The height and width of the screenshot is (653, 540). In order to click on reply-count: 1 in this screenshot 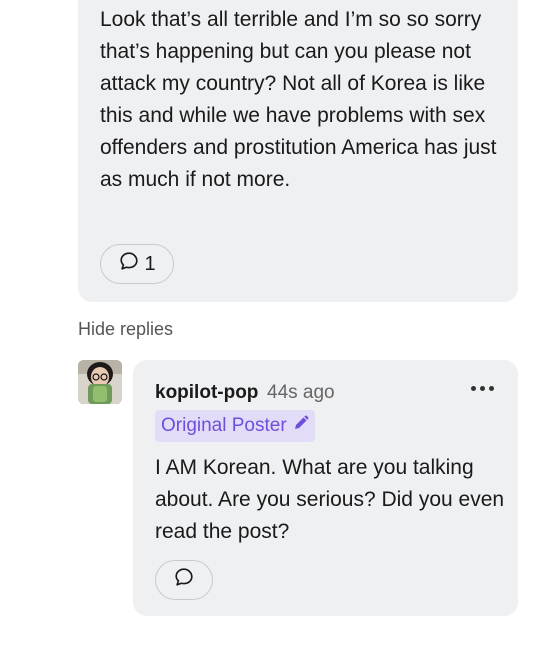, I will do `click(150, 263)`.